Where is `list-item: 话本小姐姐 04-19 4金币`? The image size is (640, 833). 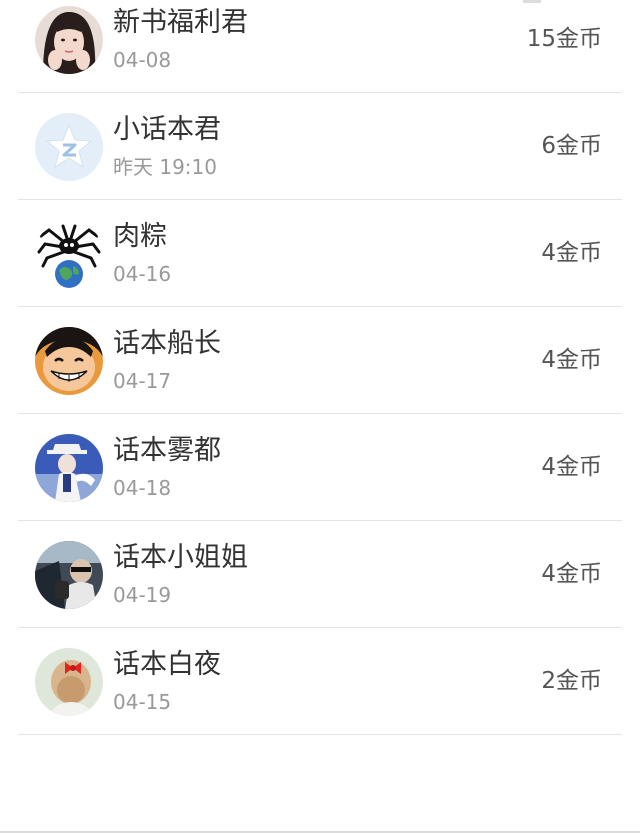
list-item: 话本小姐姐 04-19 4金币 is located at coordinates (320, 574).